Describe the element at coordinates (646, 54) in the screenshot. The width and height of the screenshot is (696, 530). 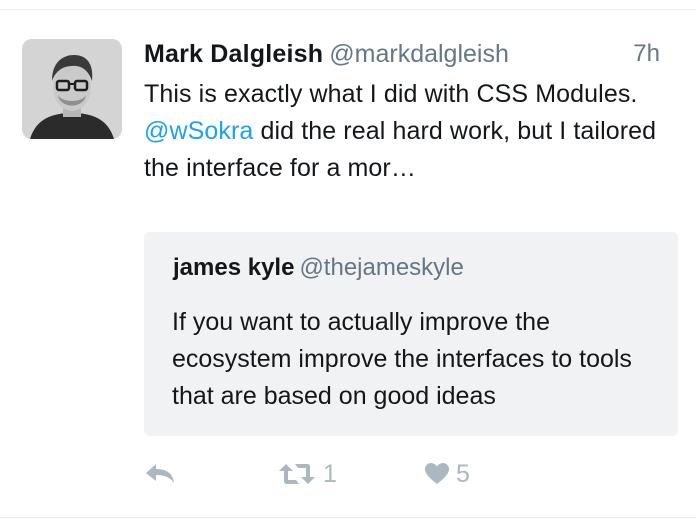
I see `tweet-timestamp: 7h` at that location.